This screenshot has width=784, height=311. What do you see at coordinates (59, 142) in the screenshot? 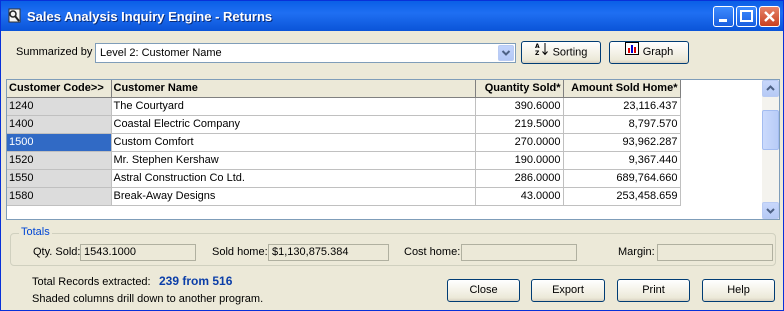
I see `customer-code-cell: 1500` at bounding box center [59, 142].